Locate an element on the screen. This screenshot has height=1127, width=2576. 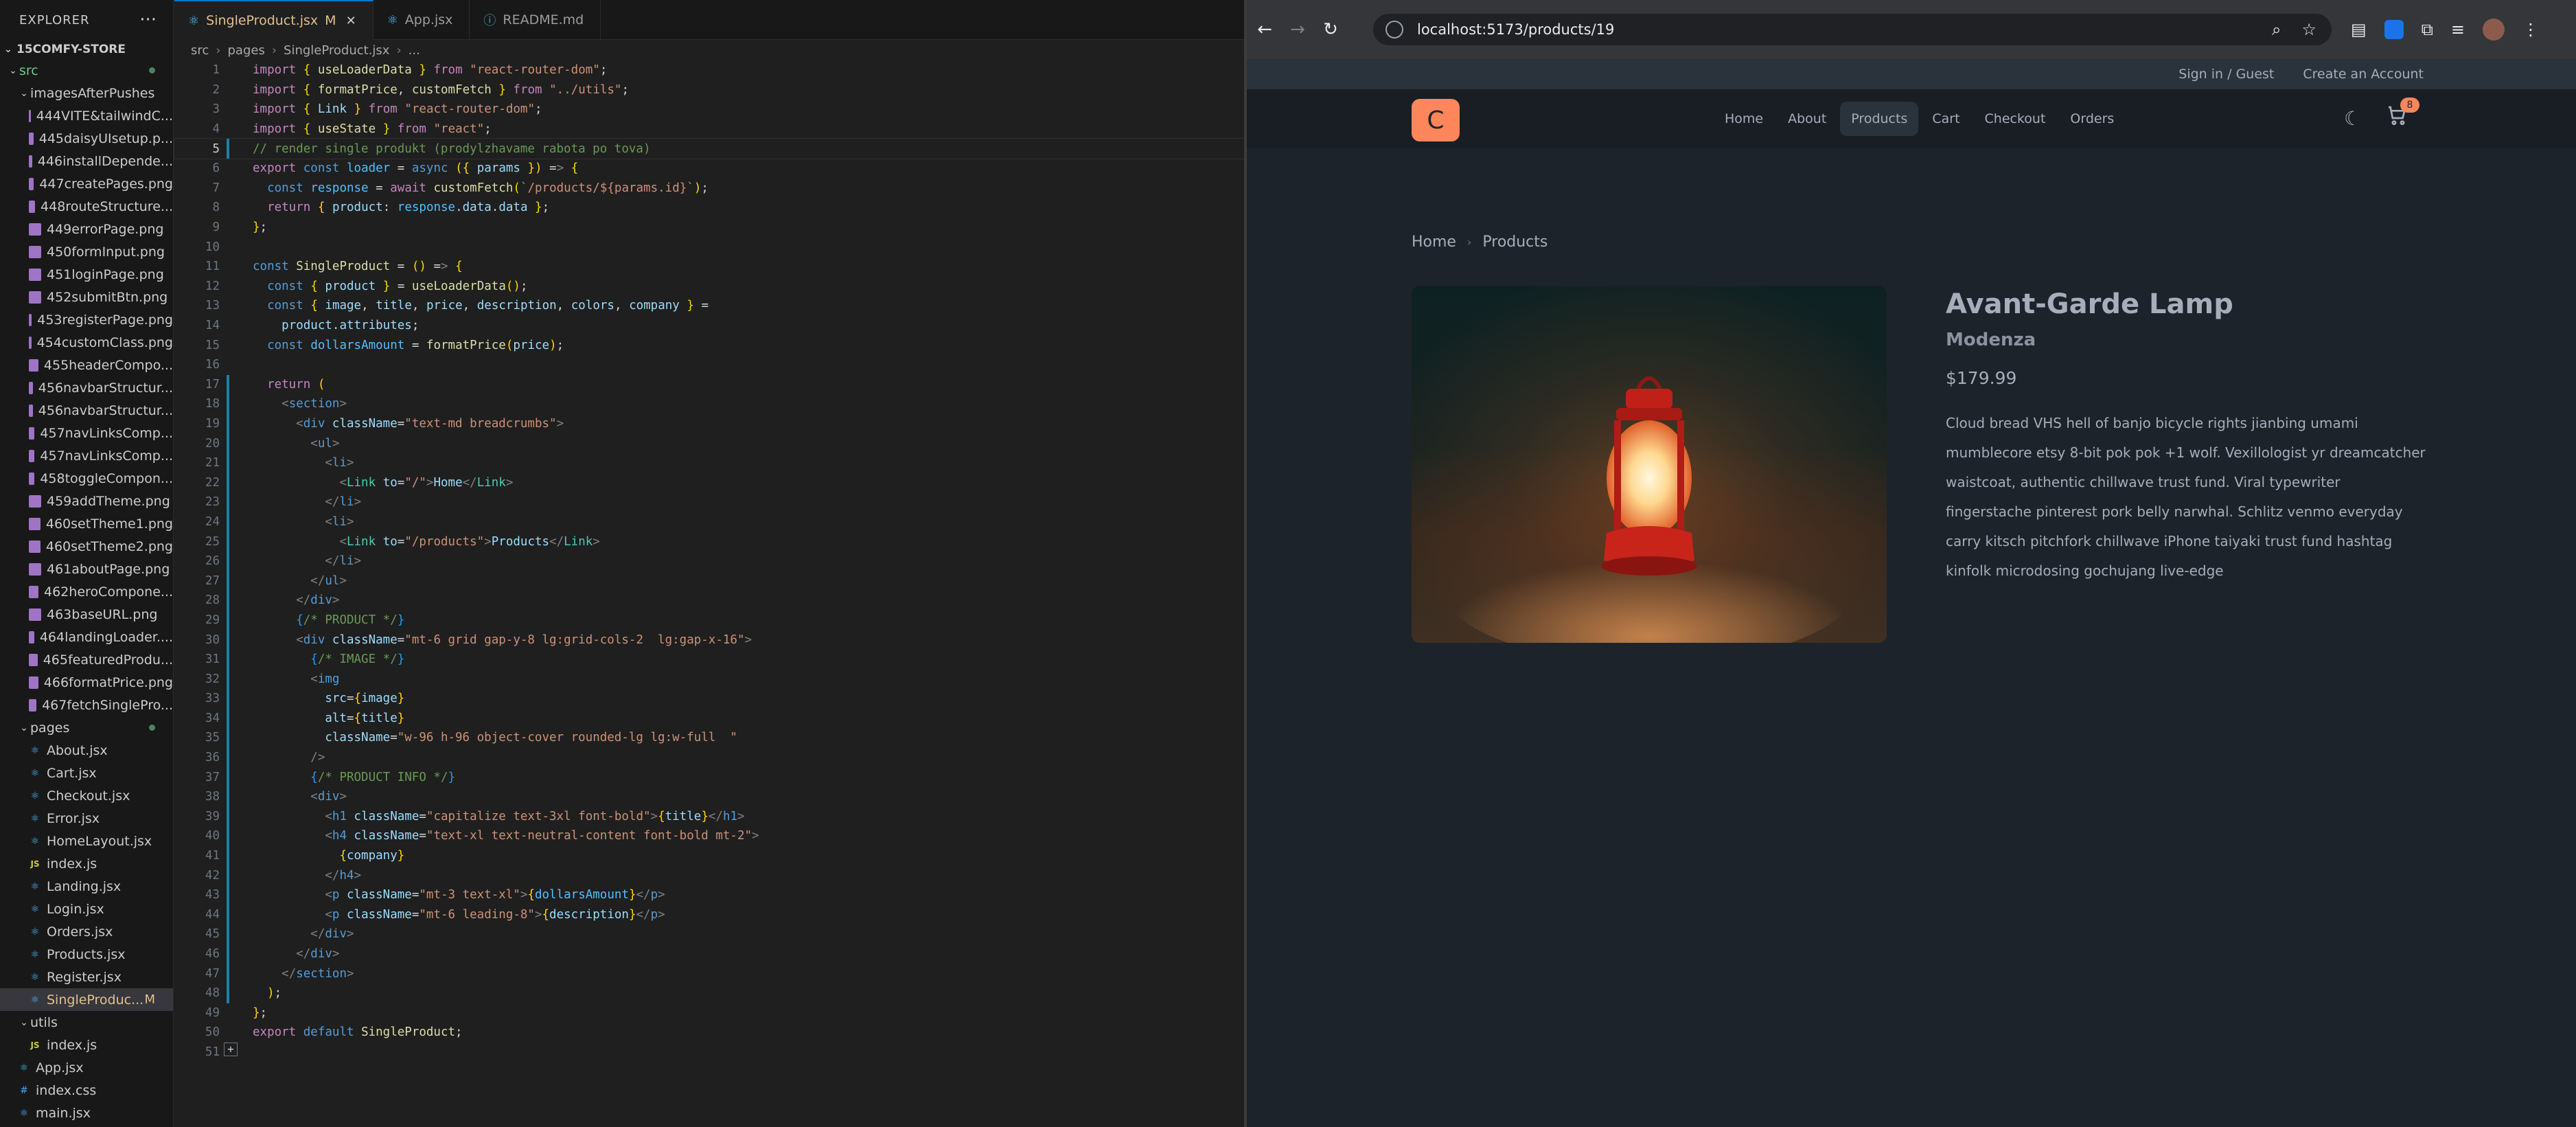
code-line: 29 {/* PRODUCT */} is located at coordinates (709, 620).